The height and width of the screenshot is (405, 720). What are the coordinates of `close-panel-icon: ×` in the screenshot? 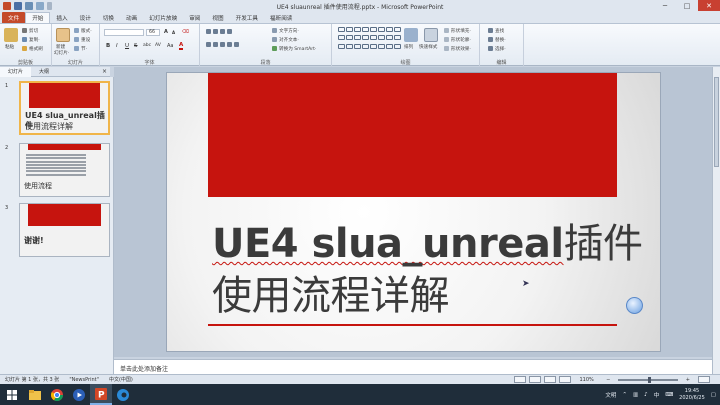 It's located at (106, 71).